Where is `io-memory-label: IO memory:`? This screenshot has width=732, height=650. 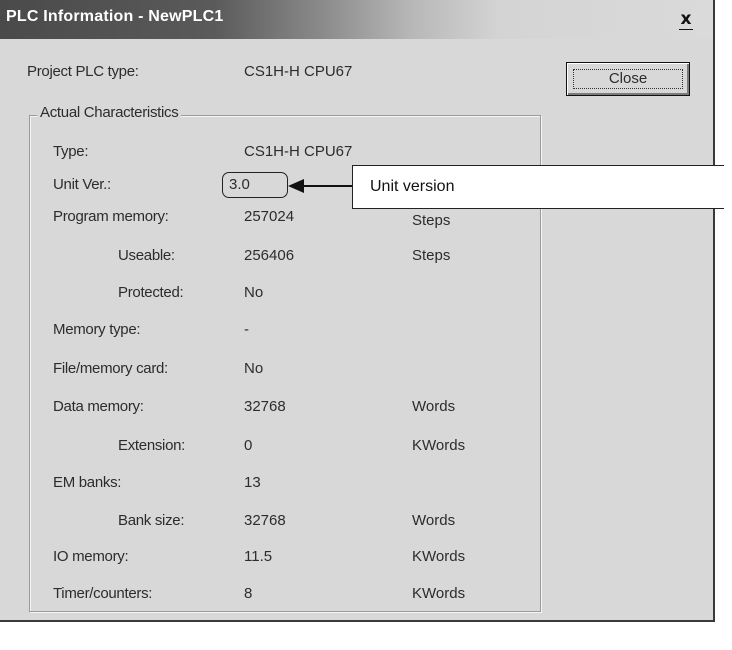
io-memory-label: IO memory: is located at coordinates (91, 556).